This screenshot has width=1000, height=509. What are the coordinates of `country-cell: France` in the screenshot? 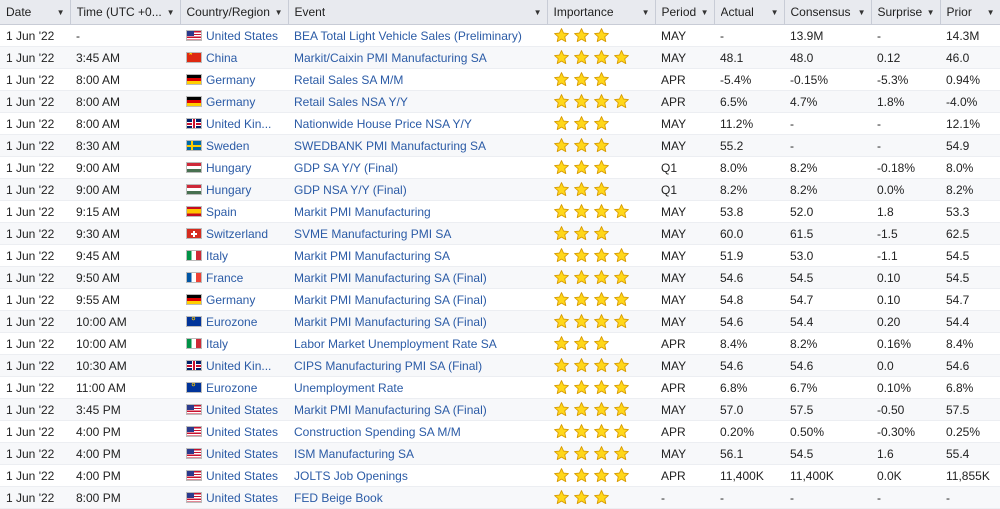 It's located at (234, 277).